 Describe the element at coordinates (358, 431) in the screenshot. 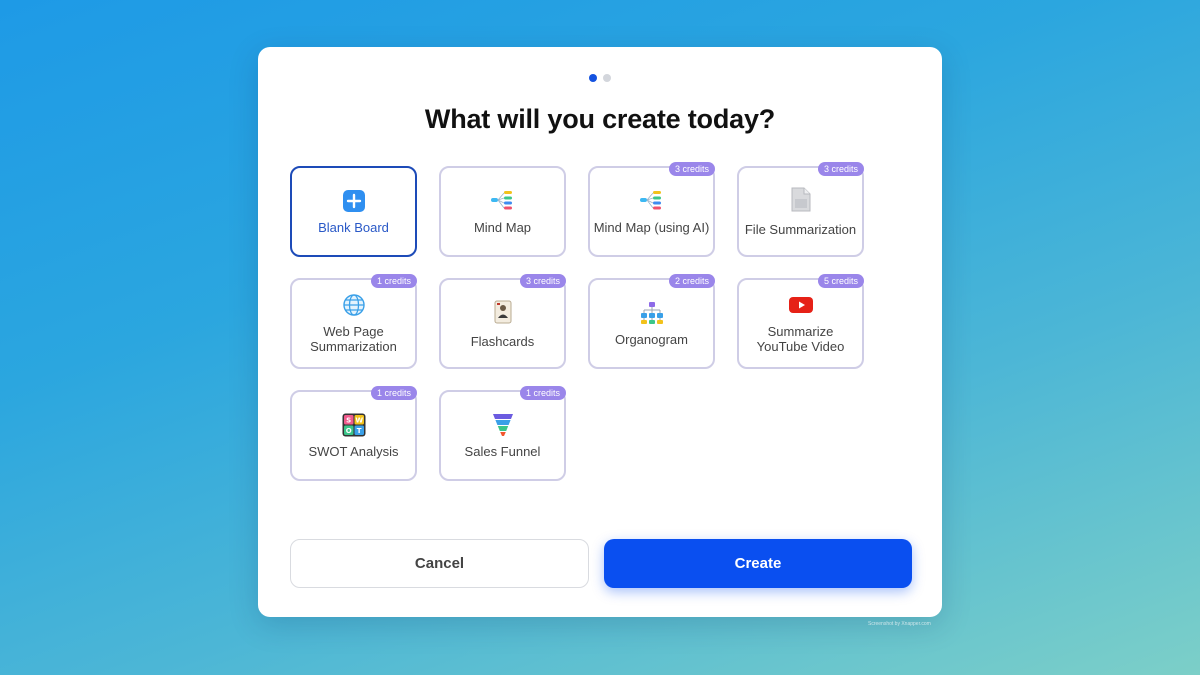

I see `swot-letter-t: T` at that location.